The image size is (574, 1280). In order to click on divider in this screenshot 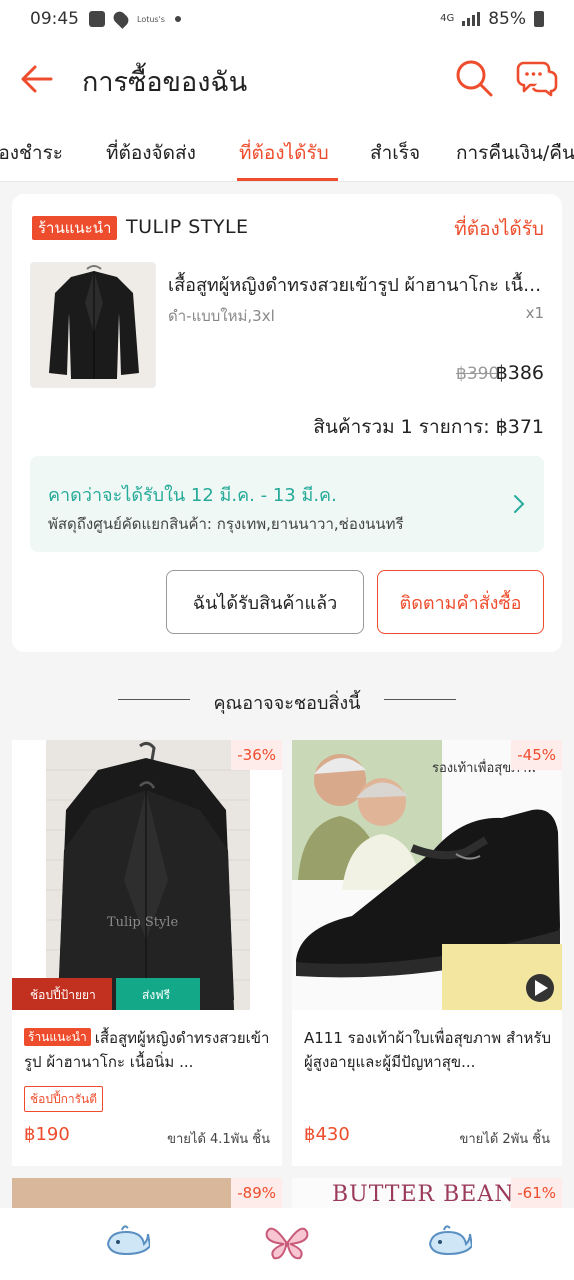, I will do `click(420, 699)`.